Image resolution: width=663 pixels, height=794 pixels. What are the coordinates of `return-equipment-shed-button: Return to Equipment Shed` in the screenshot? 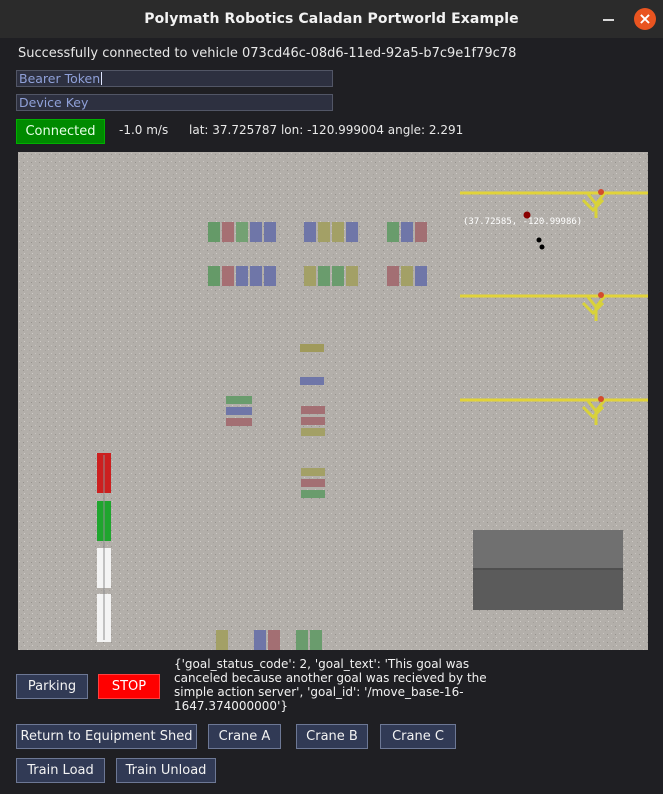 It's located at (106, 736).